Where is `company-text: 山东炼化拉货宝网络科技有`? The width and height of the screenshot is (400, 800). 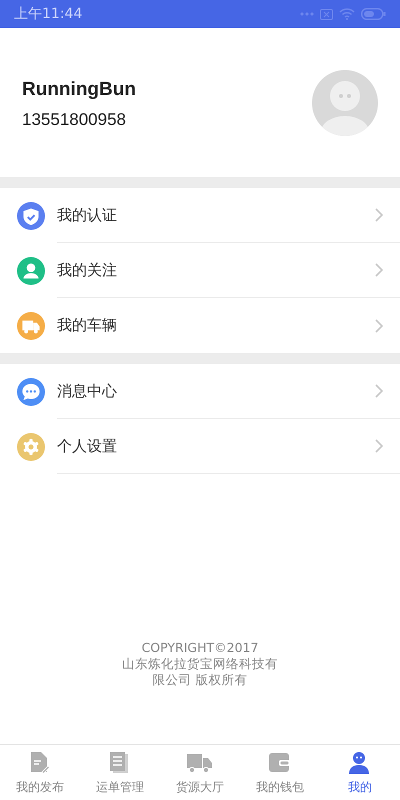 company-text: 山东炼化拉货宝网络科技有 is located at coordinates (200, 664).